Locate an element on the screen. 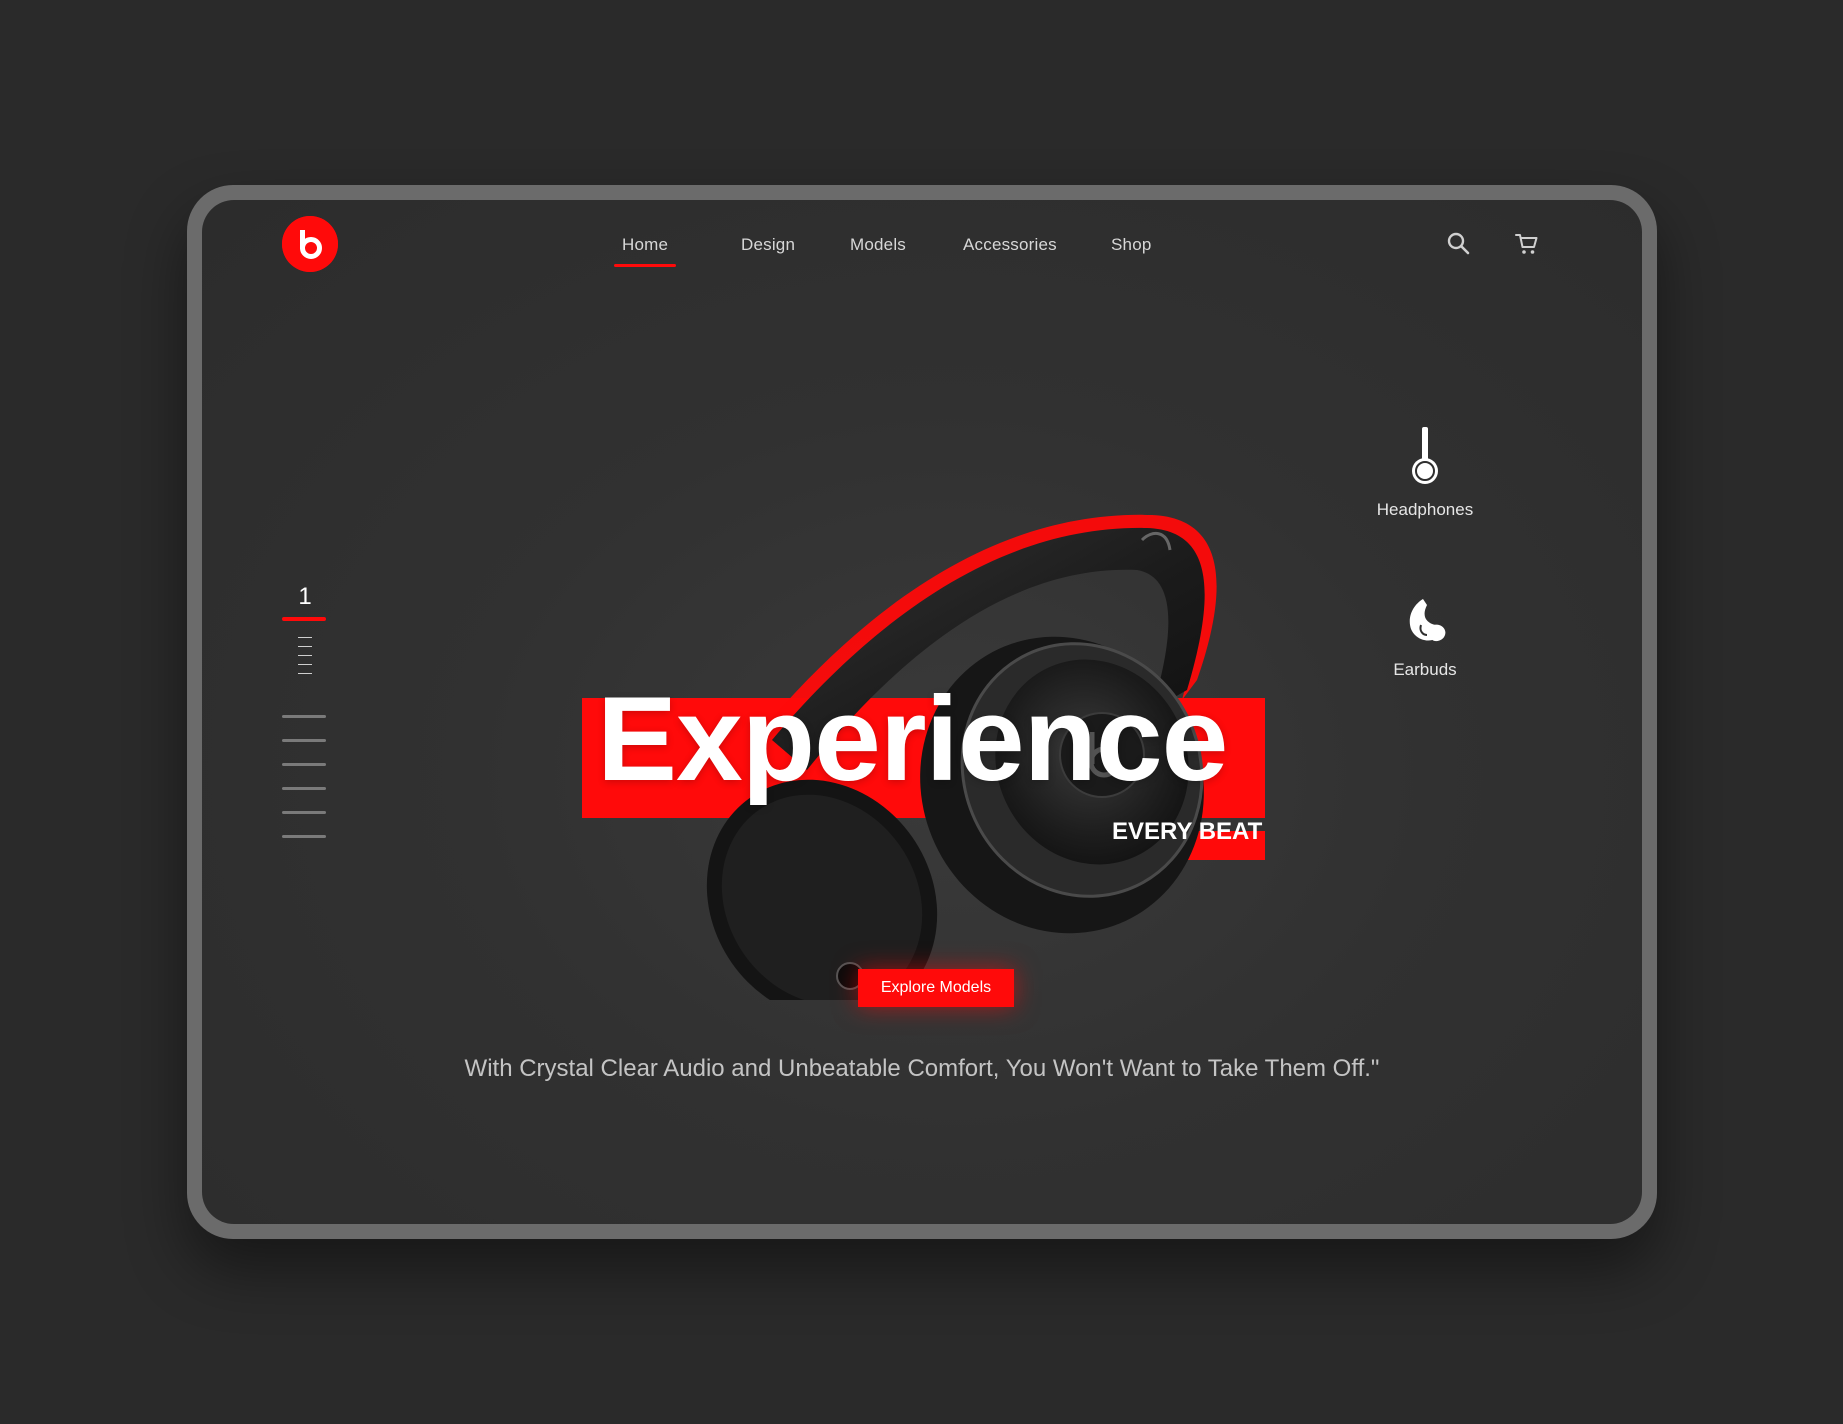  logo-glyph is located at coordinates (310, 244).